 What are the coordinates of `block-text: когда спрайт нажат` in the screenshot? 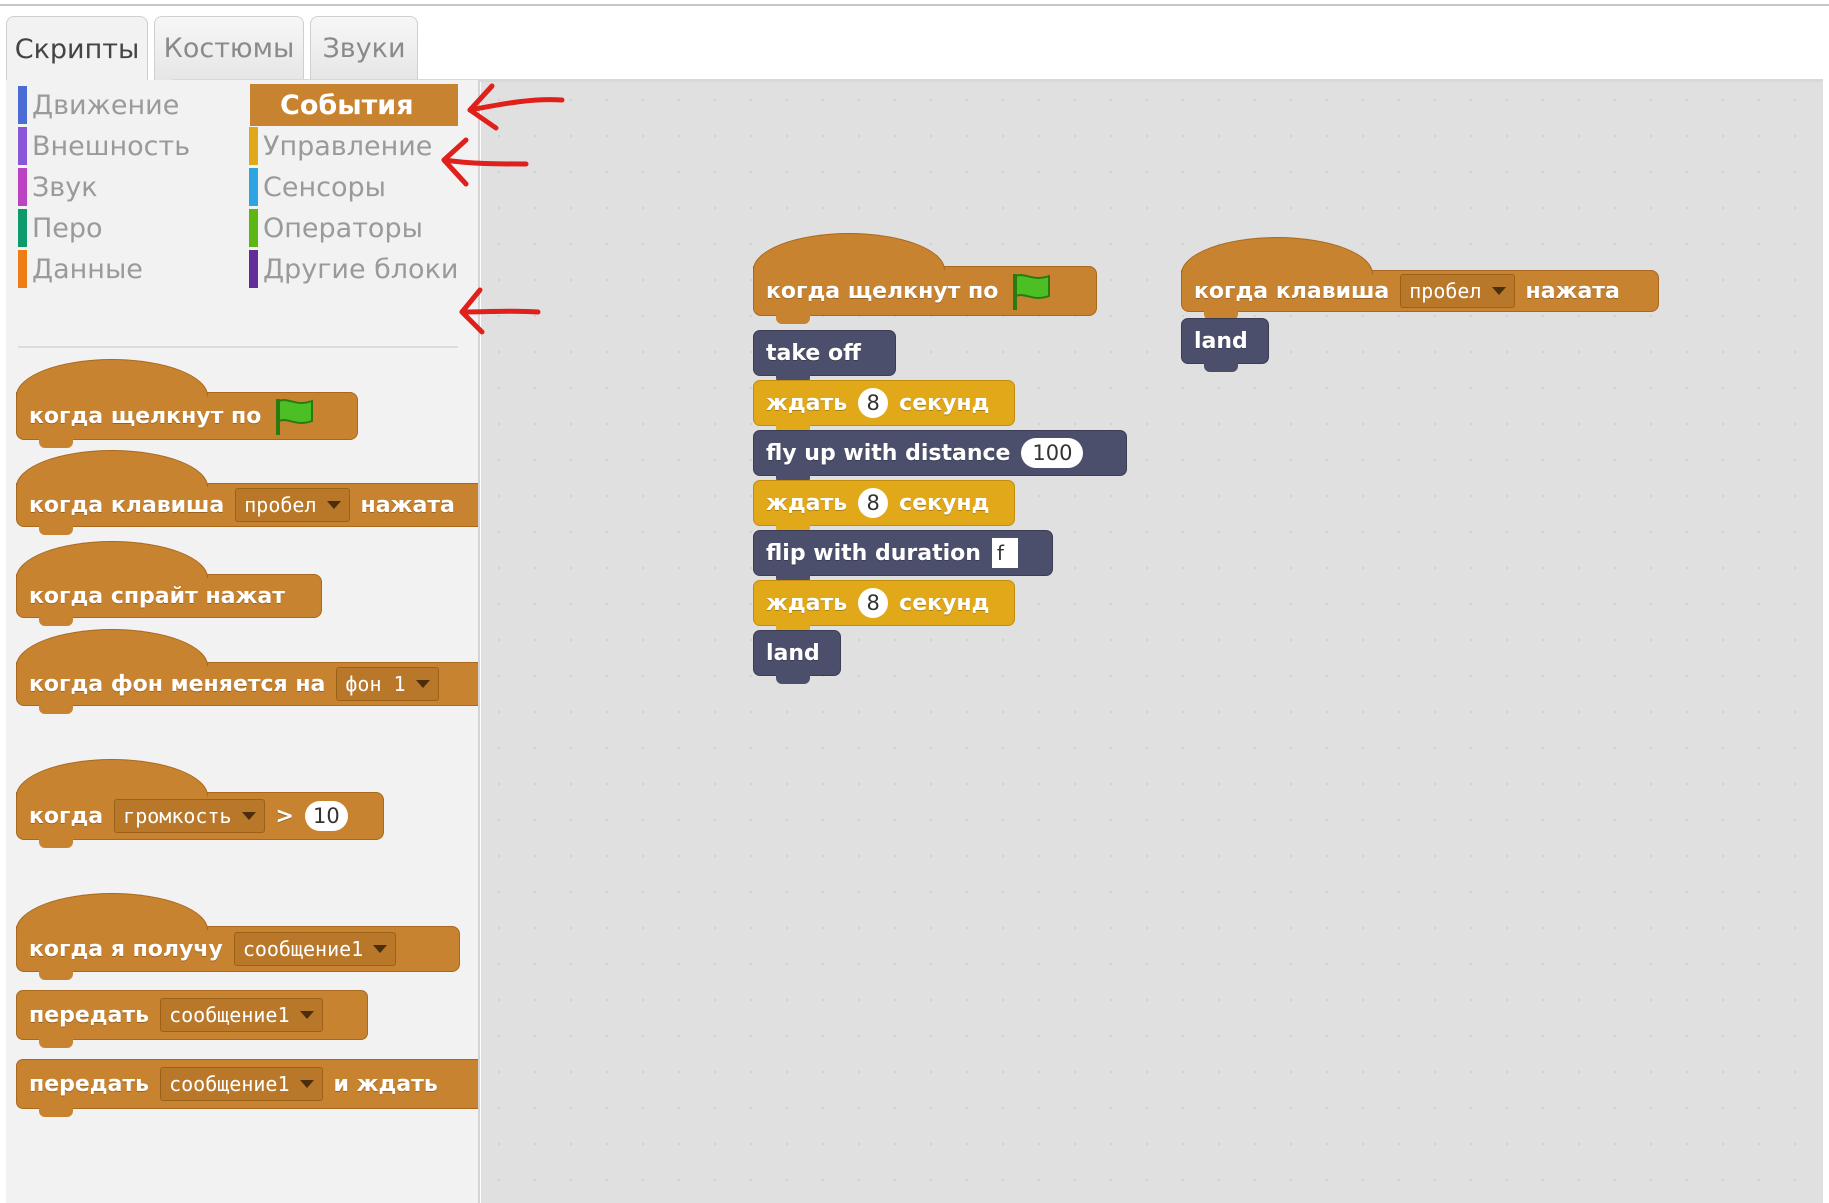 It's located at (157, 596).